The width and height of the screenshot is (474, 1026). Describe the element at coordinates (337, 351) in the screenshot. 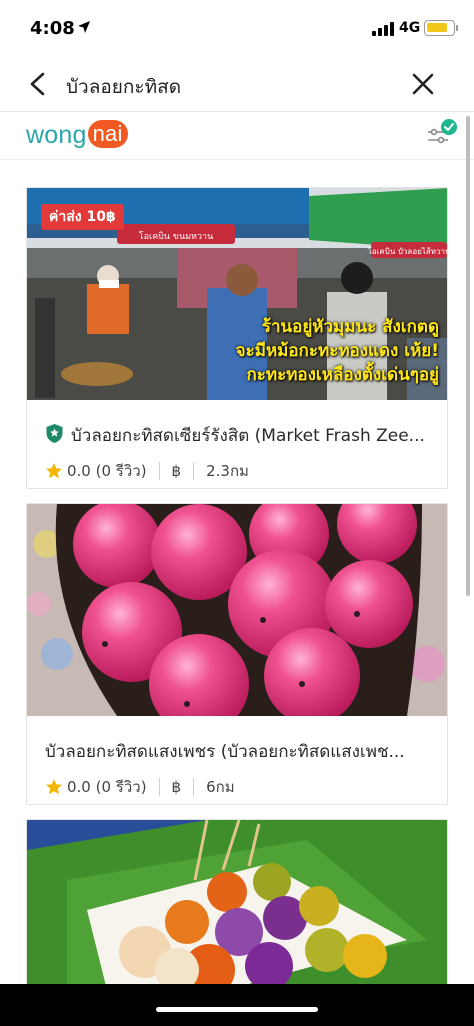

I see `photo-caption-line-2: จะมีหม้อกะทะทองแดง เห้ย!` at that location.